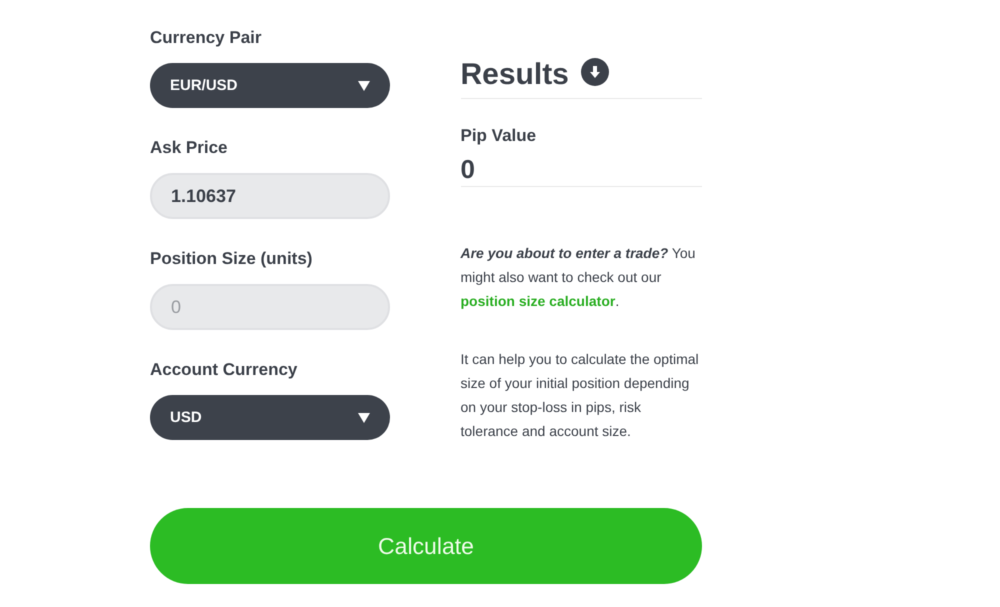  Describe the element at coordinates (186, 417) in the screenshot. I see `dropdown-value: USD` at that location.